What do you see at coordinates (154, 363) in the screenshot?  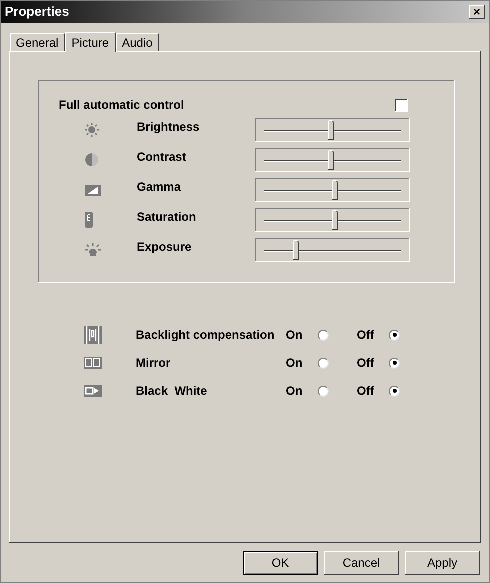 I see `option-label: Mirror` at bounding box center [154, 363].